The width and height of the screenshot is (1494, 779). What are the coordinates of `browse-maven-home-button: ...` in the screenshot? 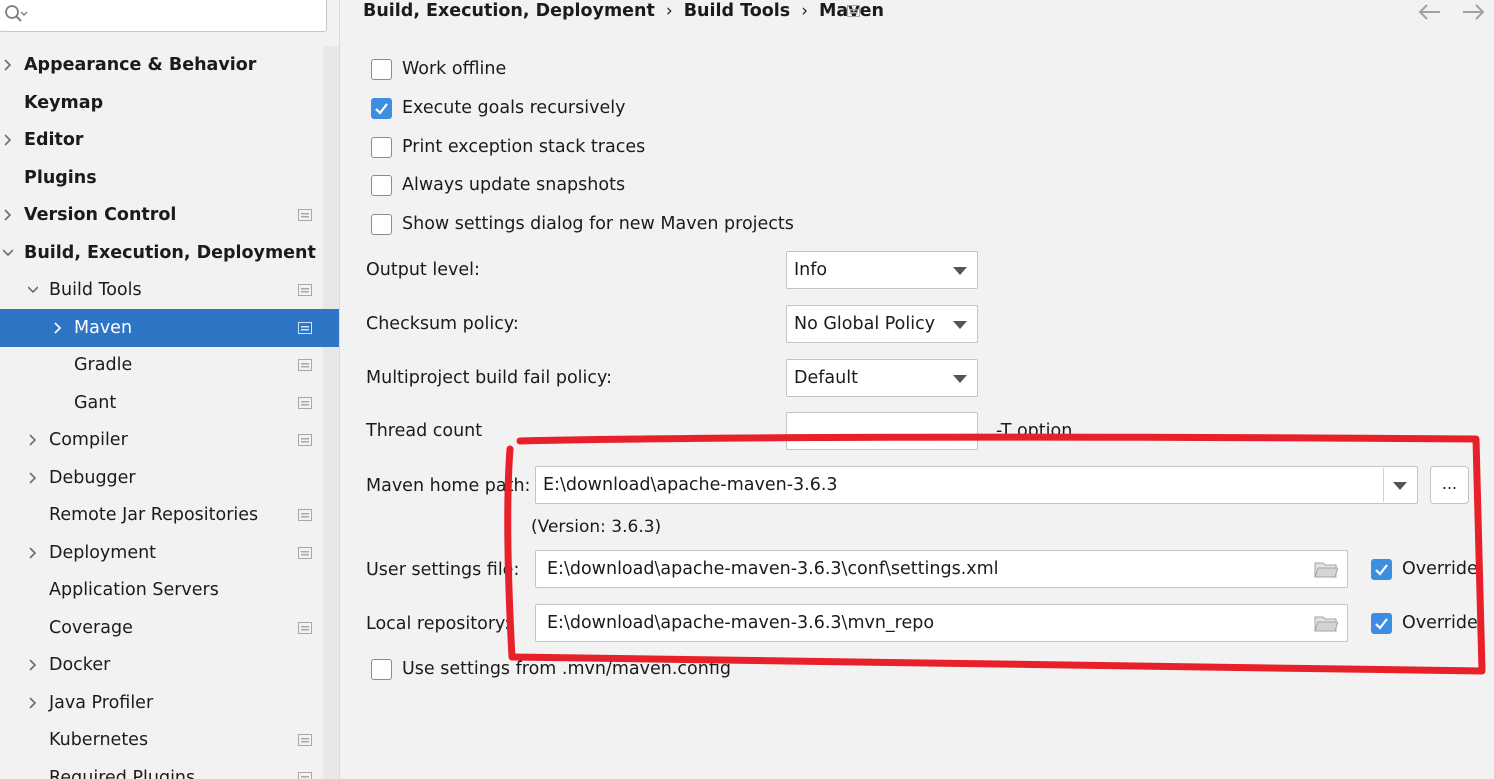 It's located at (1449, 485).